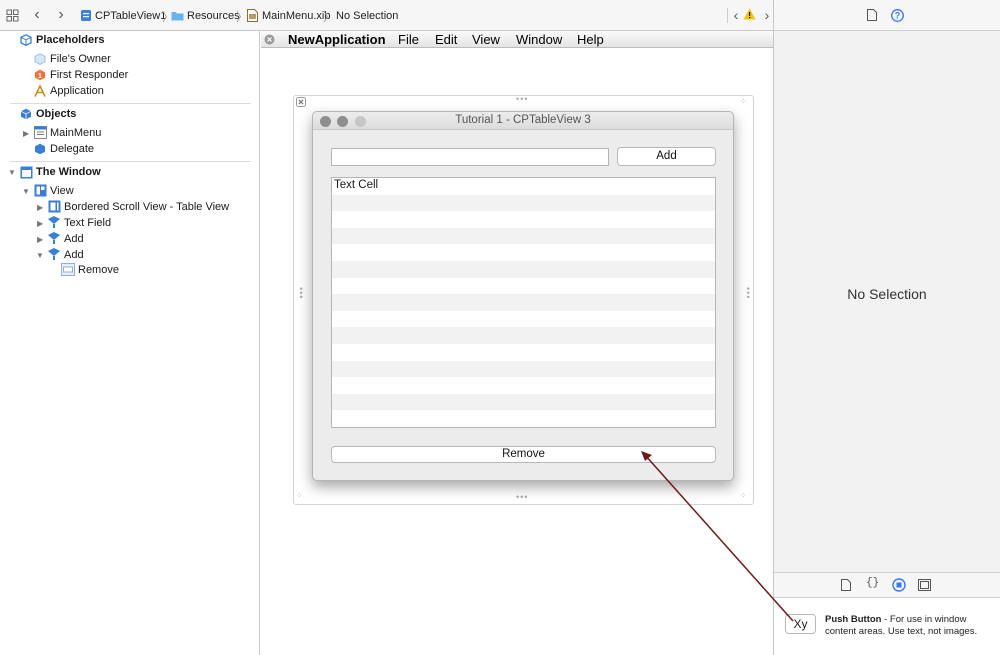 Image resolution: width=1000 pixels, height=655 pixels. What do you see at coordinates (853, 619) in the screenshot?
I see `library-item-name: Push Button` at bounding box center [853, 619].